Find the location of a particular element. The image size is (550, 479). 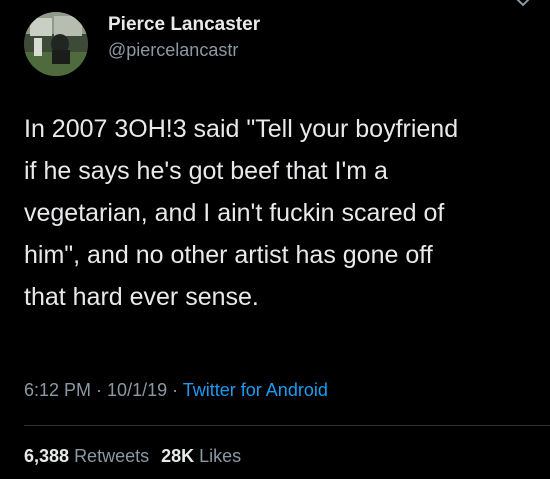

tweet-stats: 6,388 Retweets 28K Likes is located at coordinates (132, 456).